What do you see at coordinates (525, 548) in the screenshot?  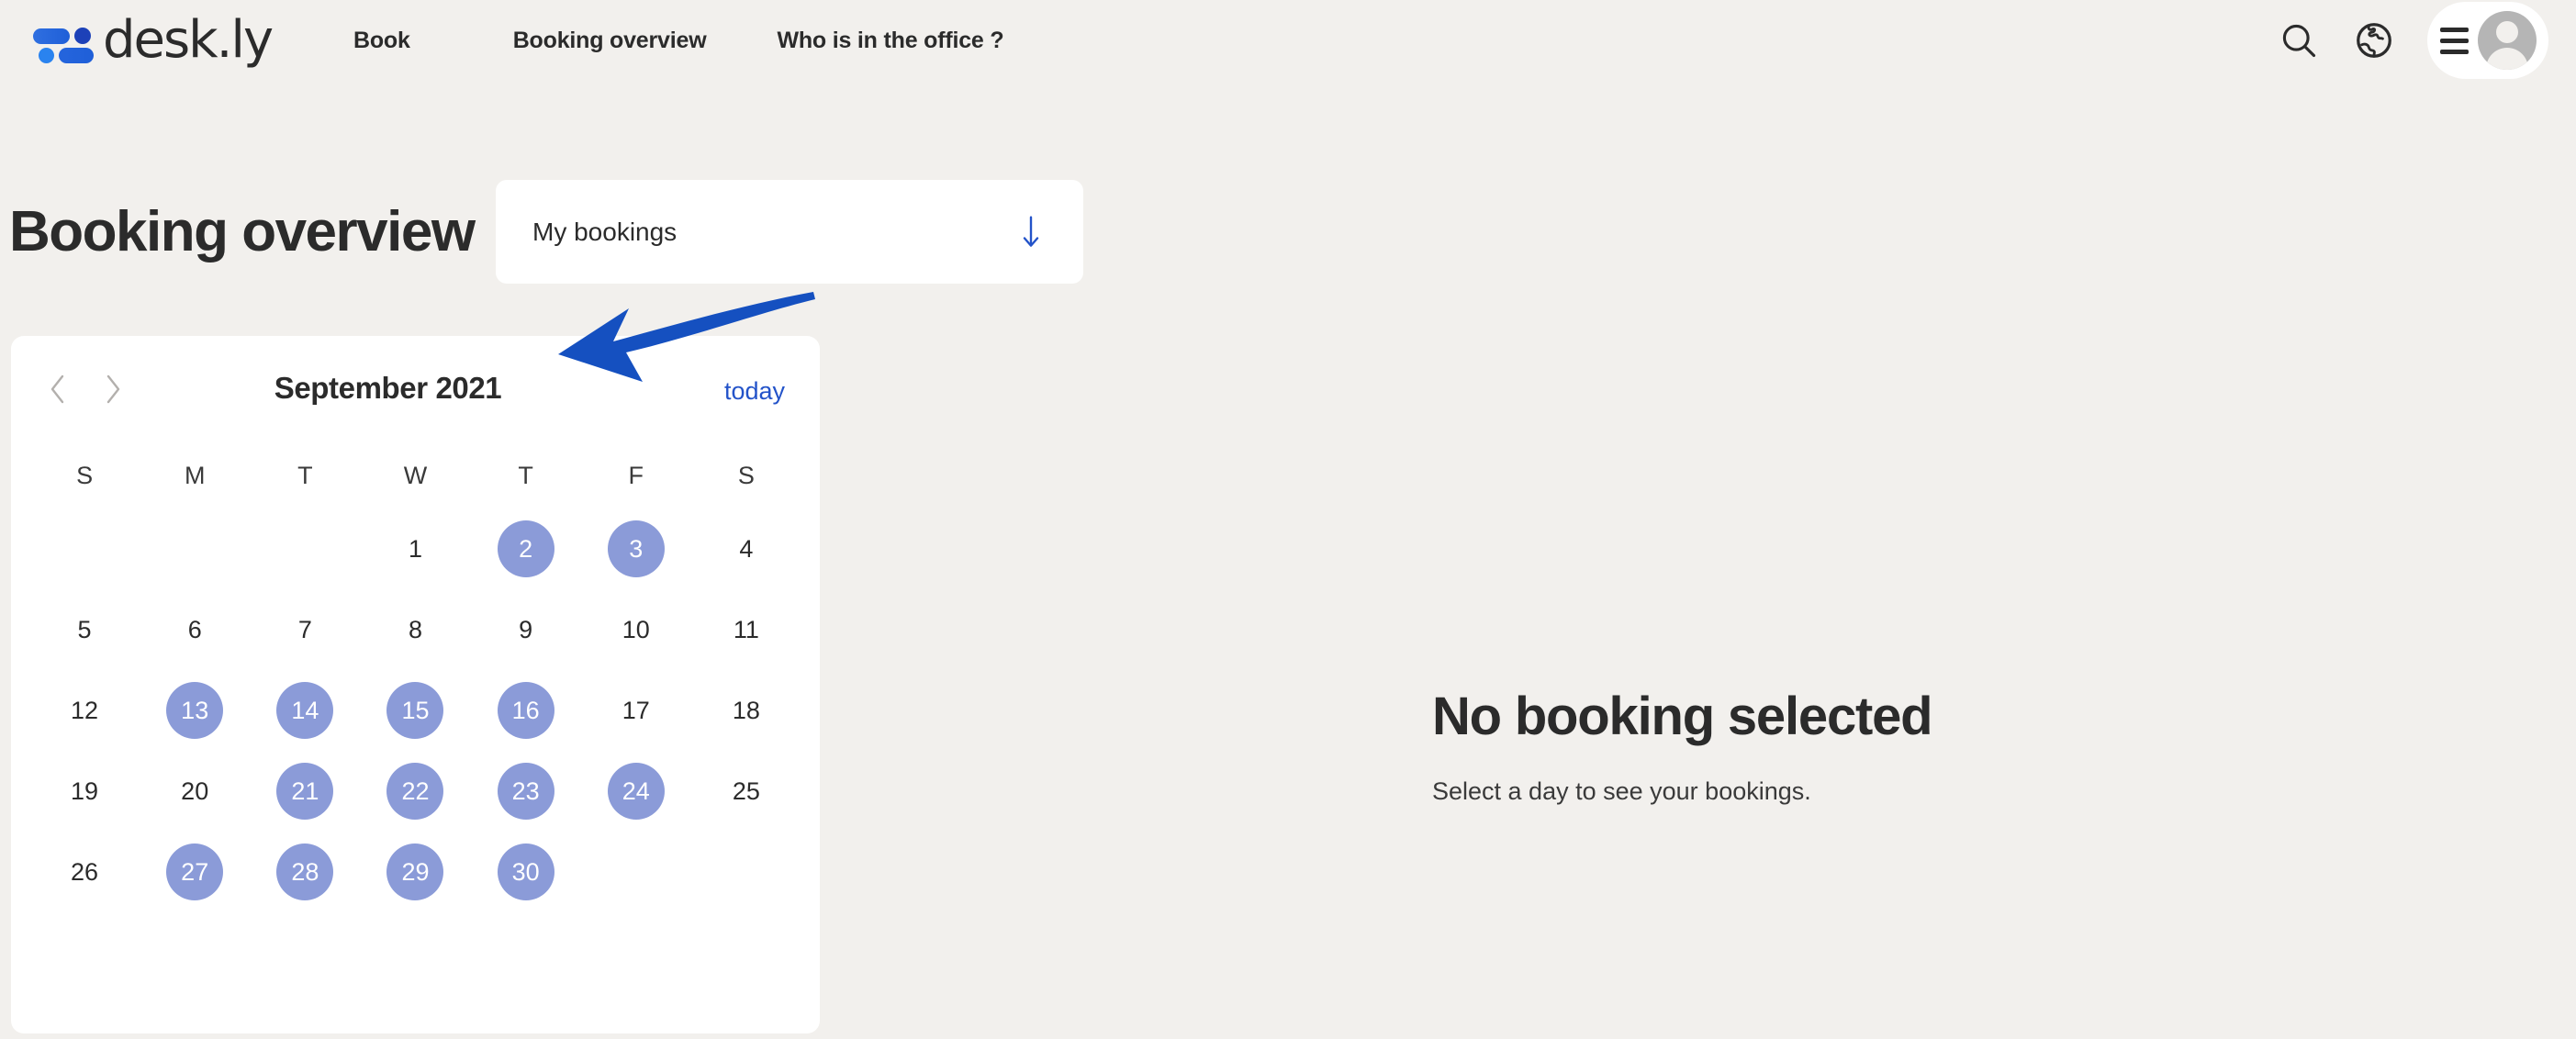 I see `calendar-day-booked: 2` at bounding box center [525, 548].